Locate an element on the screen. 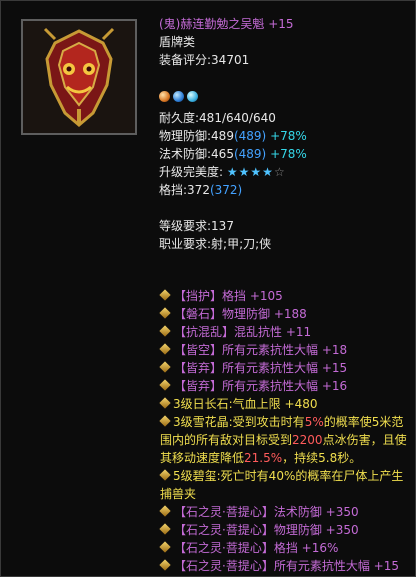 The image size is (416, 577). fire-gem-icon is located at coordinates (164, 96).